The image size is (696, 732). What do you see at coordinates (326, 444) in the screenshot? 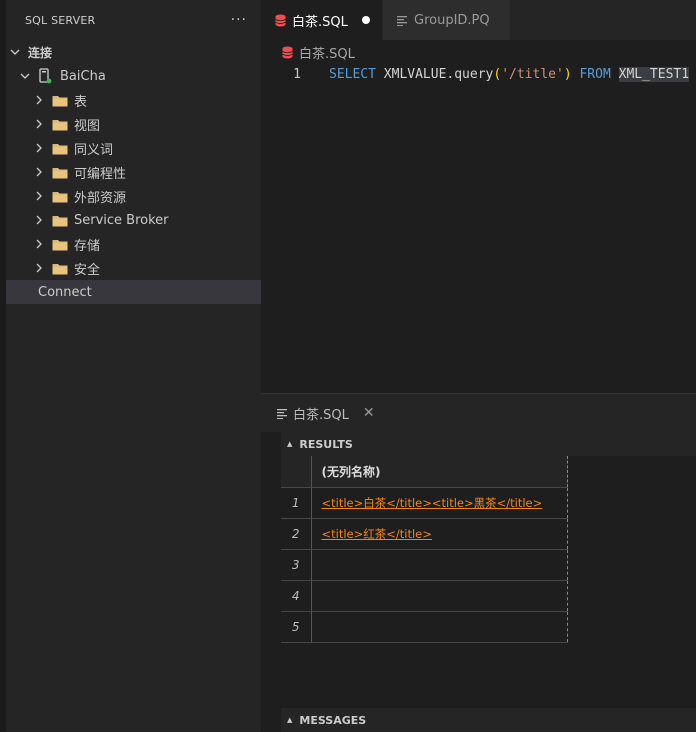
I see `results-header-label: RESULTS` at bounding box center [326, 444].